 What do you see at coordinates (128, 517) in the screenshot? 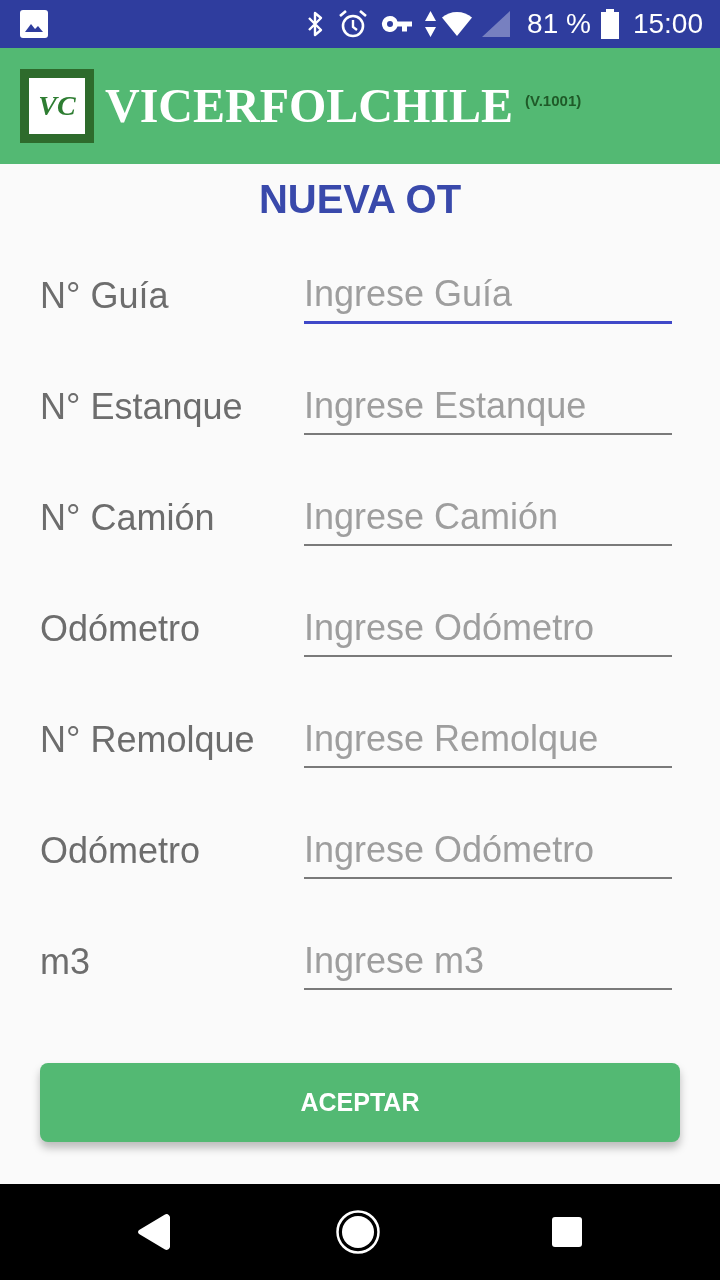
I see `field-label: N° Camión` at bounding box center [128, 517].